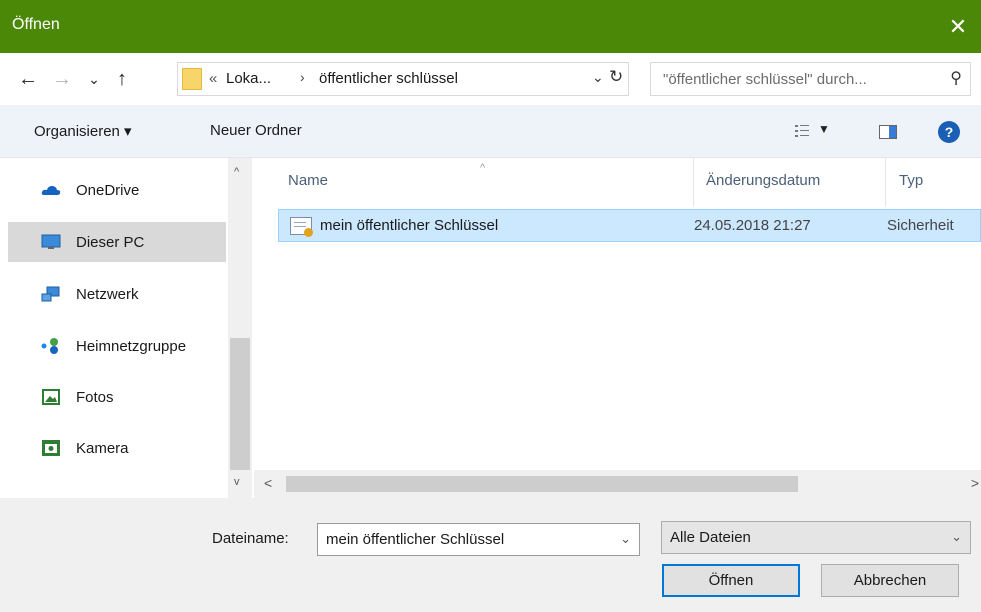 This screenshot has height=612, width=981. What do you see at coordinates (949, 132) in the screenshot?
I see `help-icon: ?` at bounding box center [949, 132].